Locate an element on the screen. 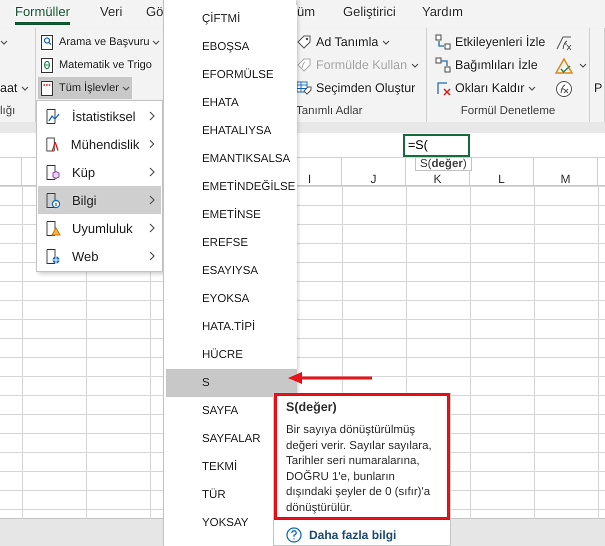 The image size is (605, 546). group-label: Formül Denetleme is located at coordinates (508, 111).